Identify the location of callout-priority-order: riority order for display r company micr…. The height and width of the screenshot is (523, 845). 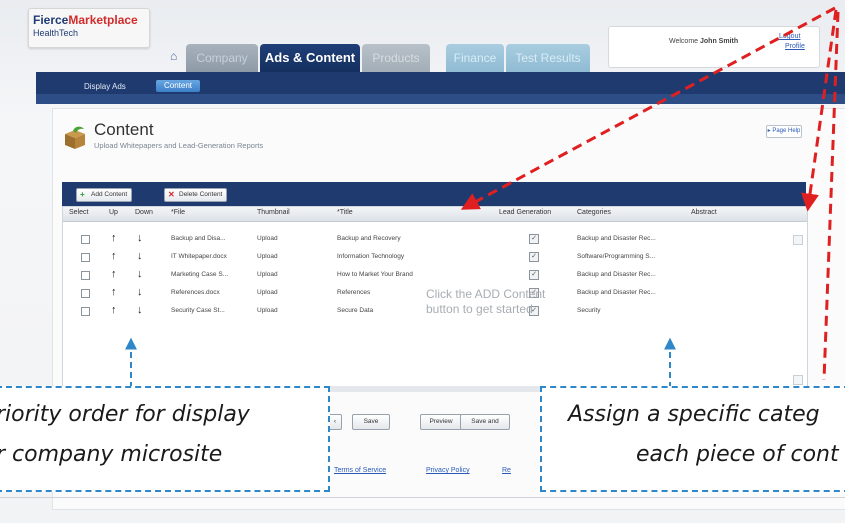
(165, 439).